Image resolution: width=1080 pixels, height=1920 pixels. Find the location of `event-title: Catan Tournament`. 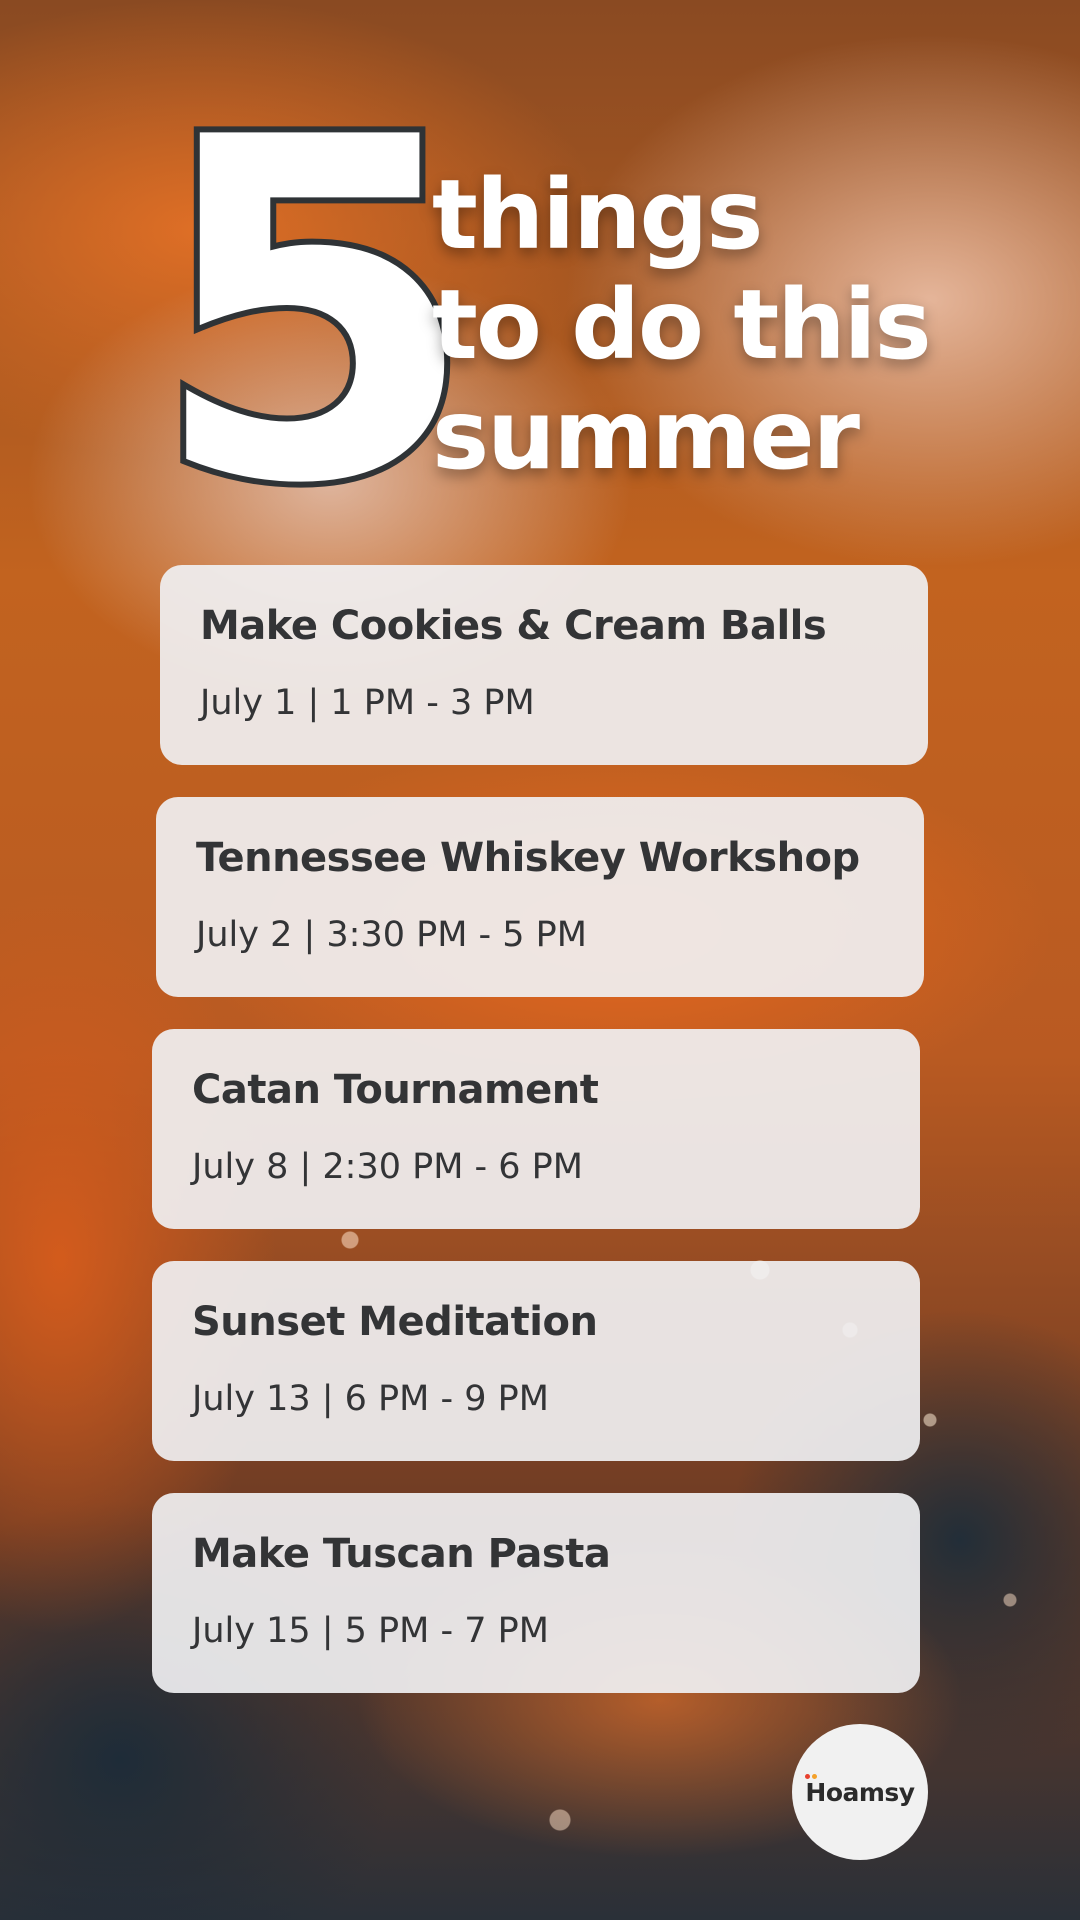

event-title: Catan Tournament is located at coordinates (395, 1090).